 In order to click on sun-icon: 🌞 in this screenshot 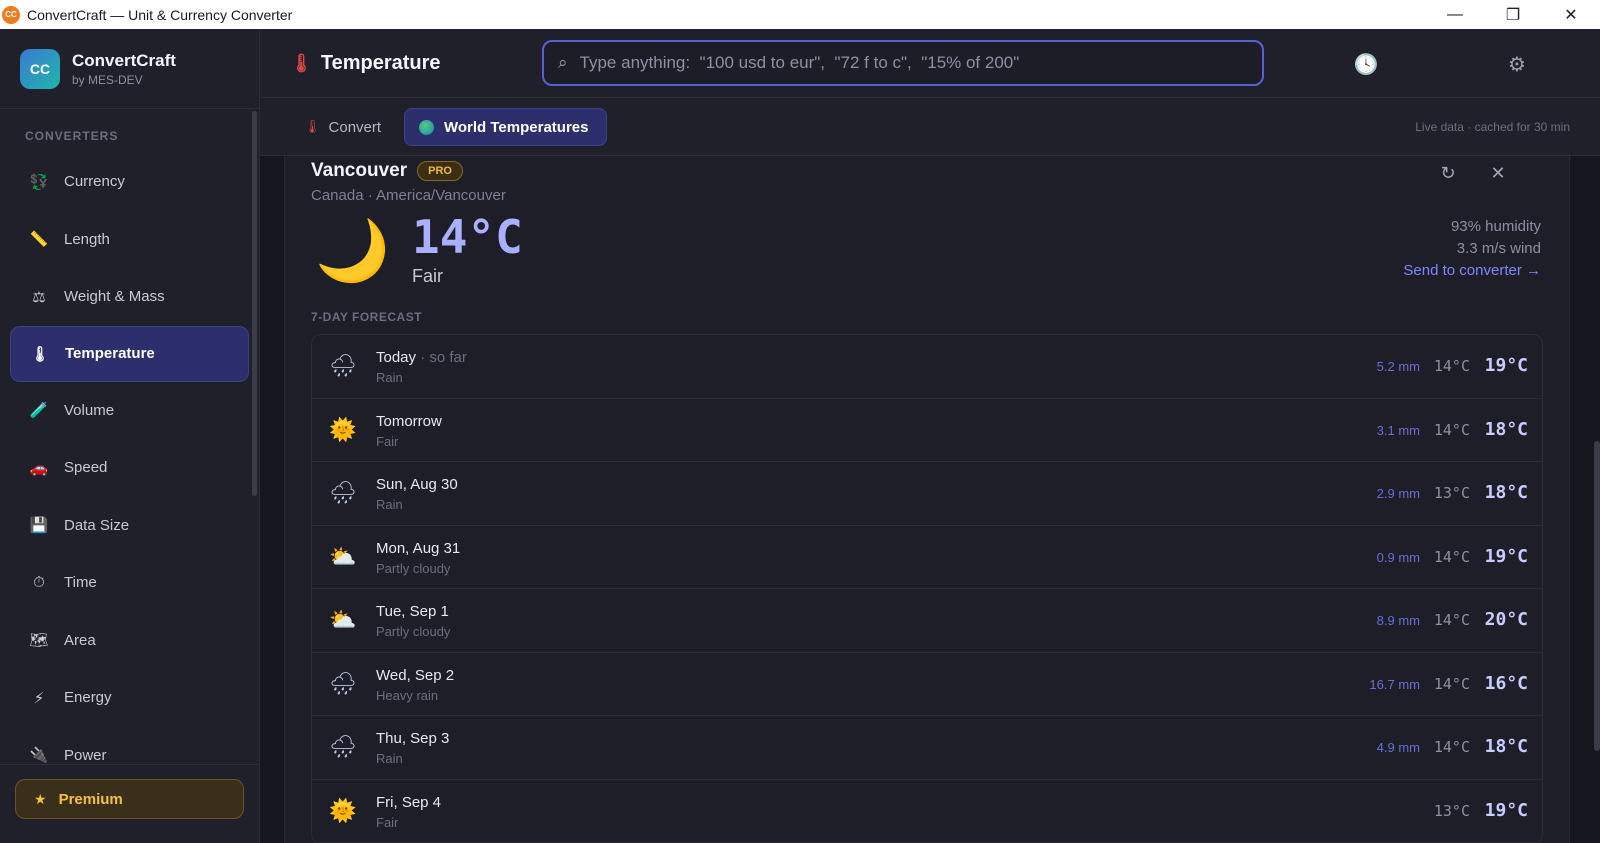, I will do `click(343, 810)`.